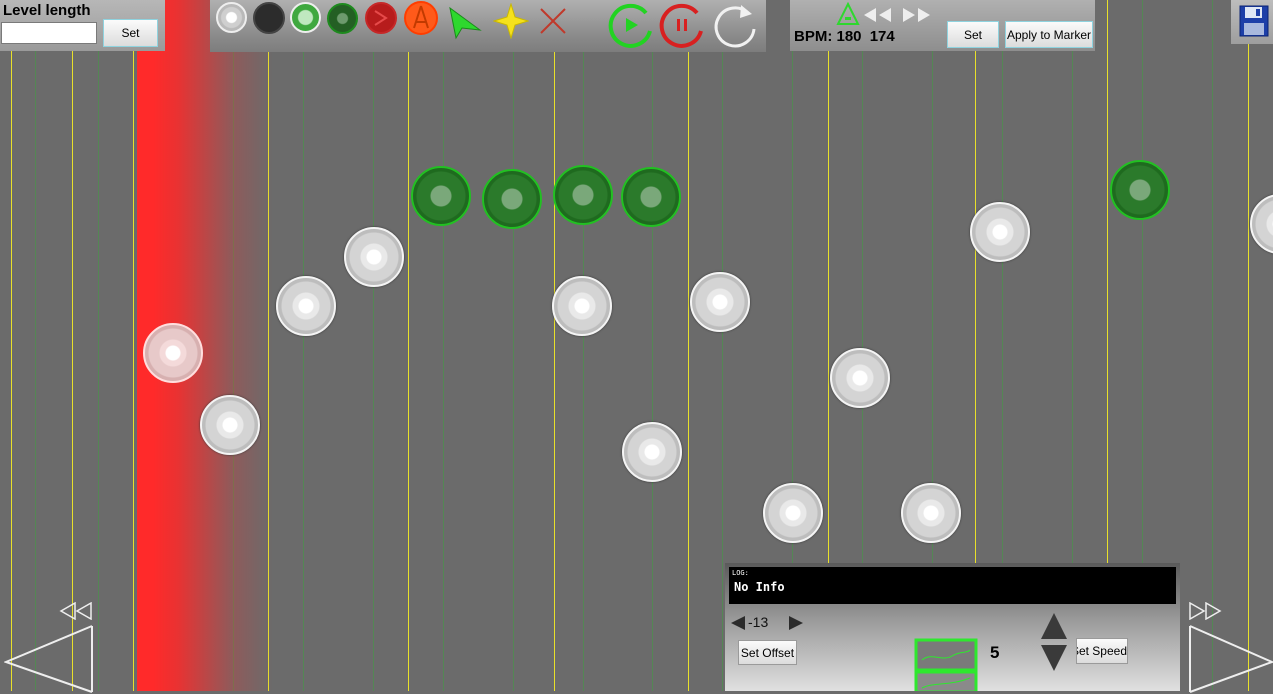  I want to click on red-note-tool-icon, so click(381, 18).